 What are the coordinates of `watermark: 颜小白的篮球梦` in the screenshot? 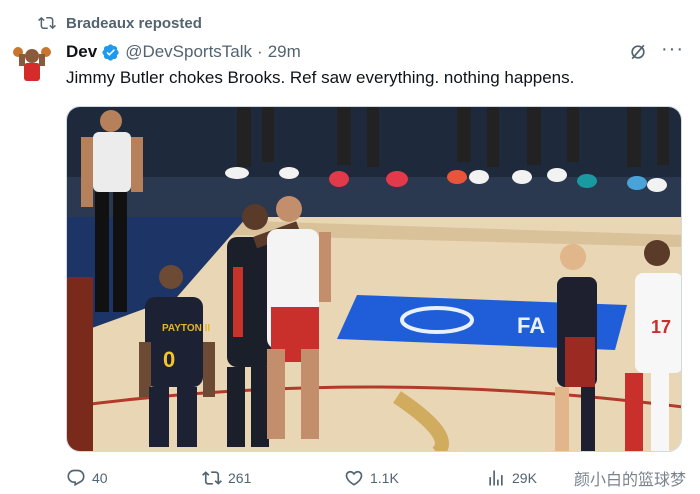 It's located at (629, 479).